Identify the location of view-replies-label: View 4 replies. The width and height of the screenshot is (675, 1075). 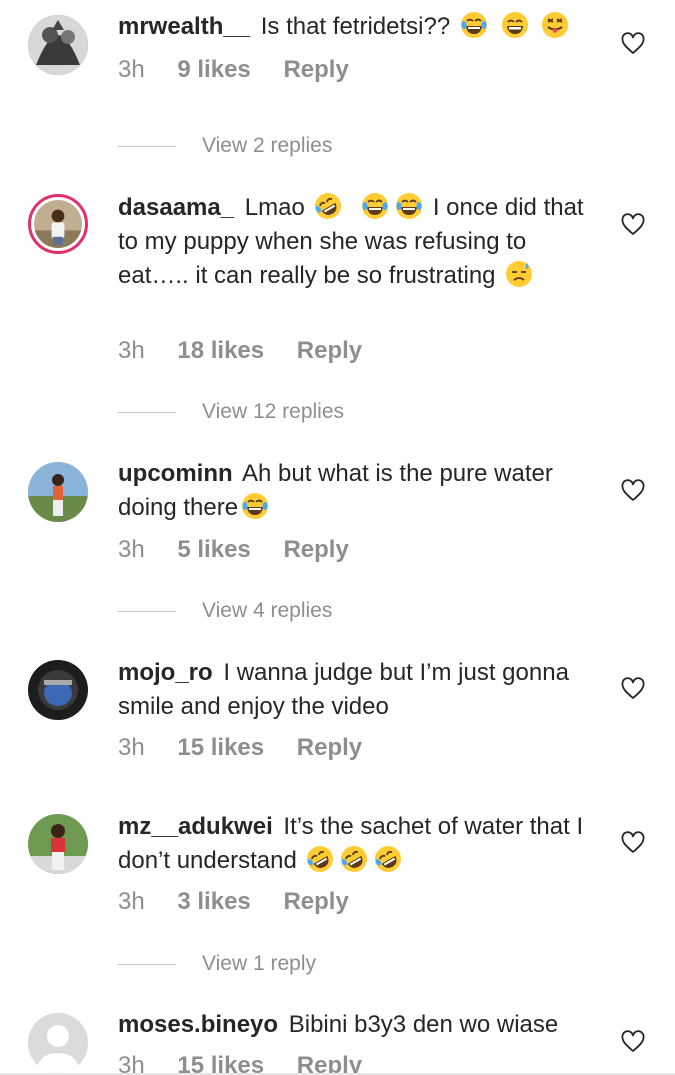
(267, 610).